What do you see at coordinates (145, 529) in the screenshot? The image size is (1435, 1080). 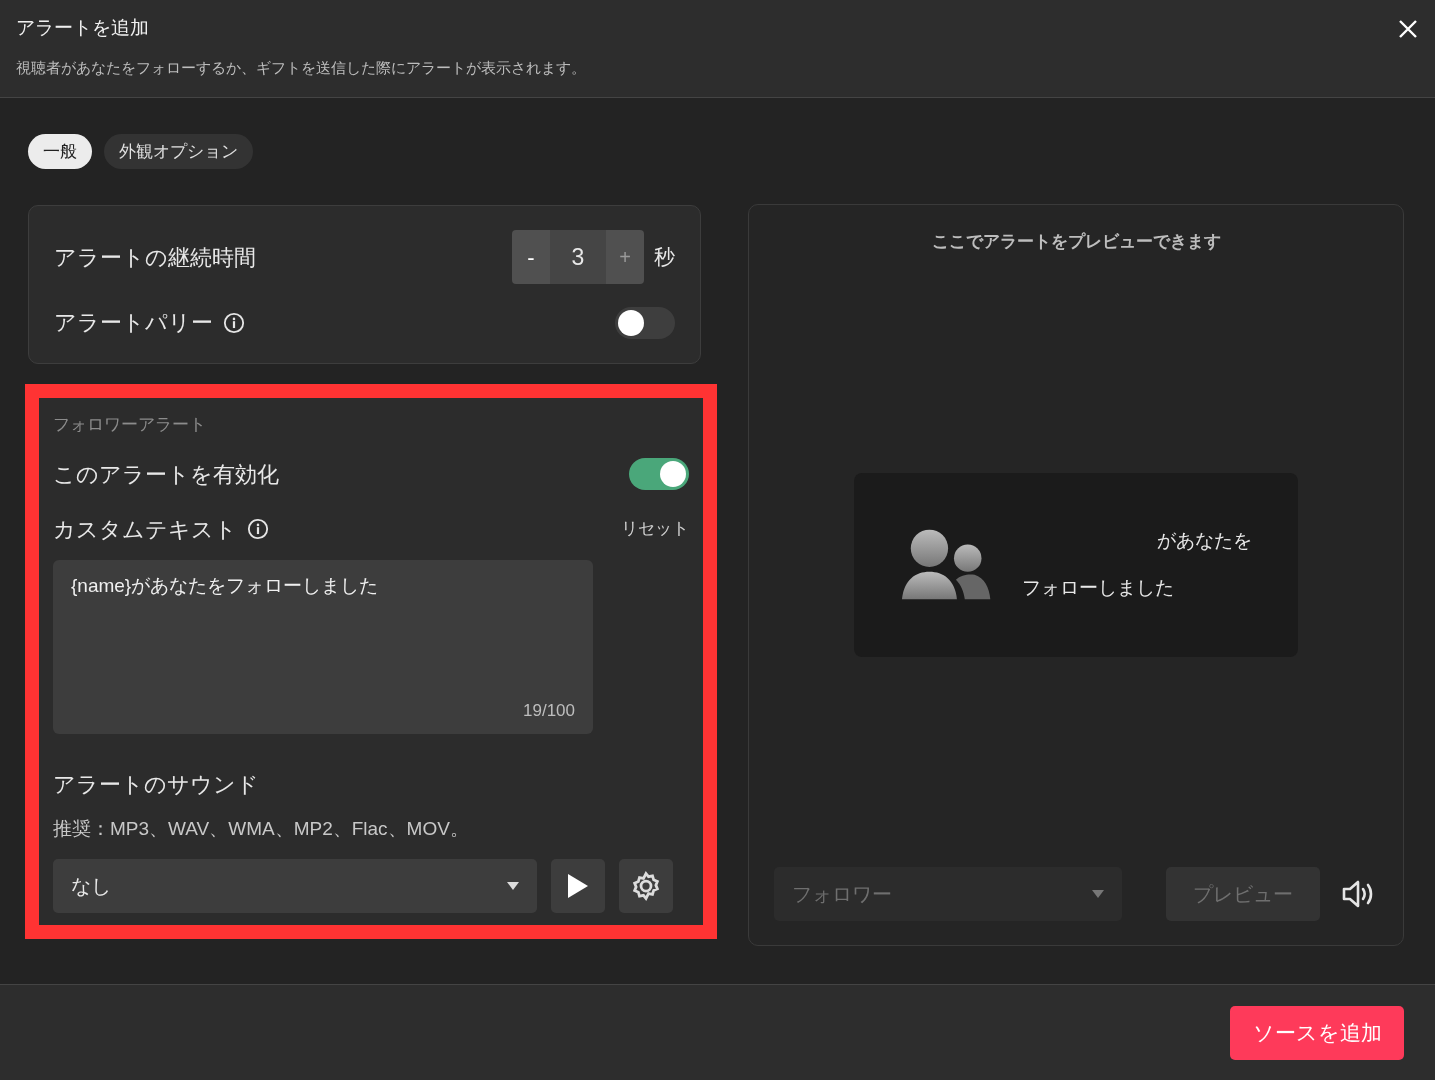 I see `setting-label: カスタムテキスト` at bounding box center [145, 529].